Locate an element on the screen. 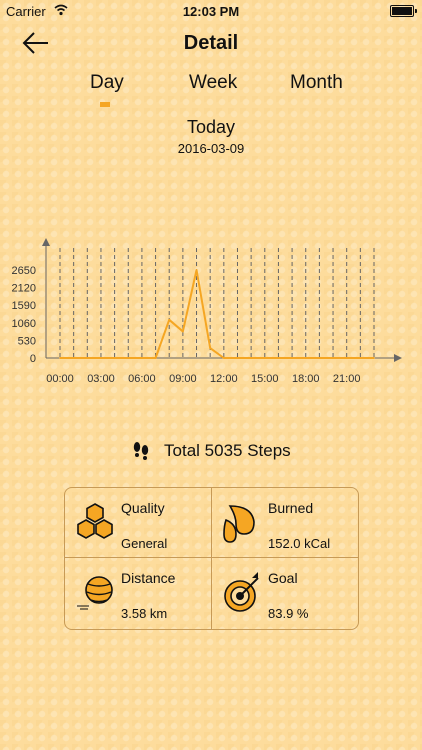 The width and height of the screenshot is (422, 750). stat-burned-value: 152.0 kCal is located at coordinates (299, 543).